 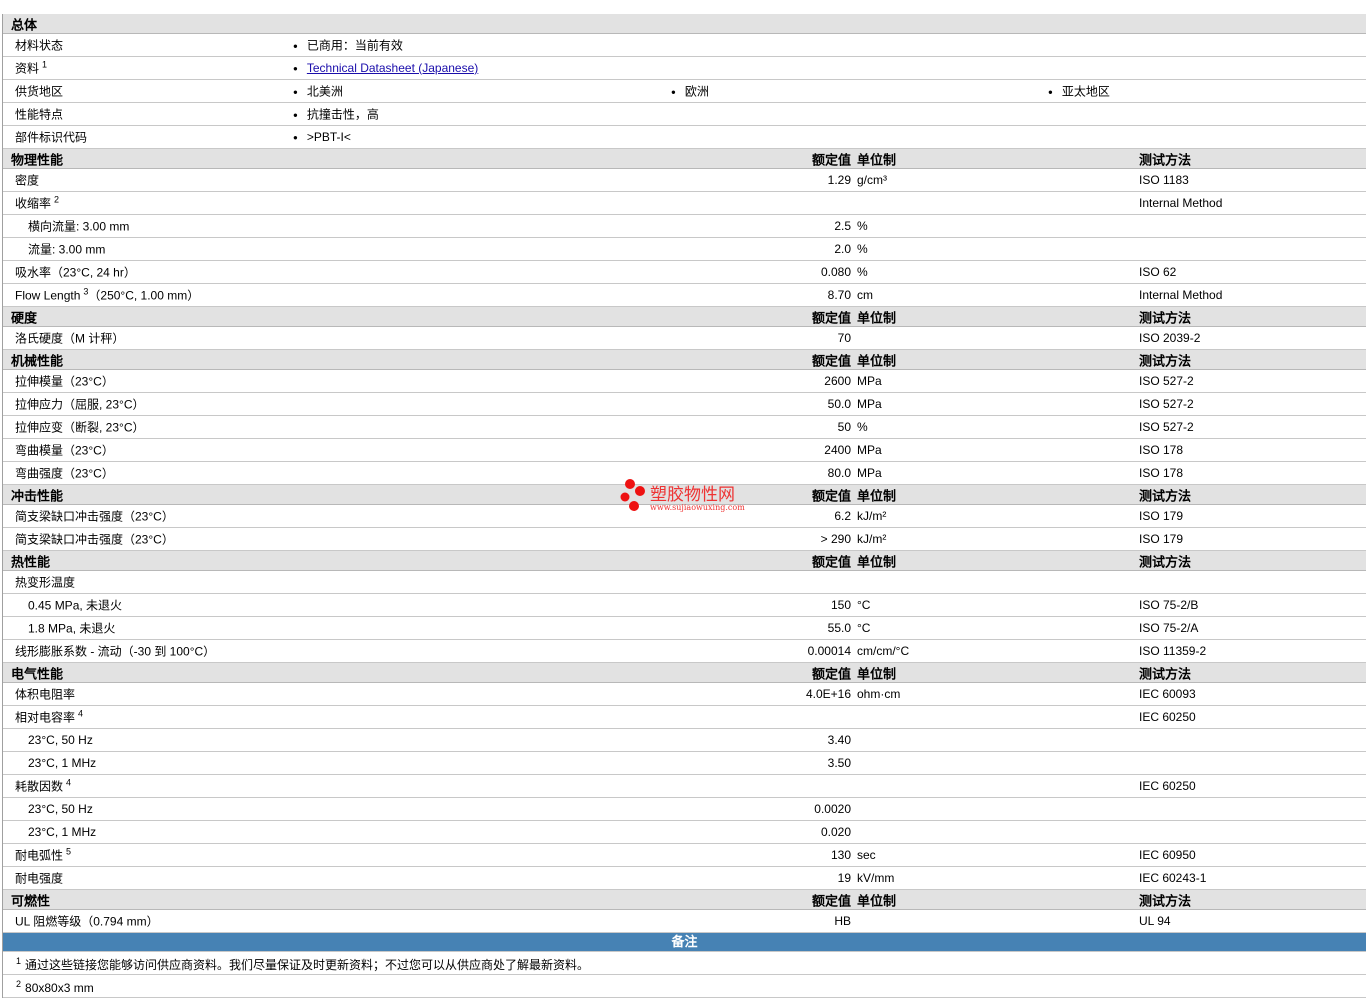 What do you see at coordinates (684, 605) in the screenshot?
I see `table-row: 0.45 MPa, 未退火 150 °C ISO 75-2/B` at bounding box center [684, 605].